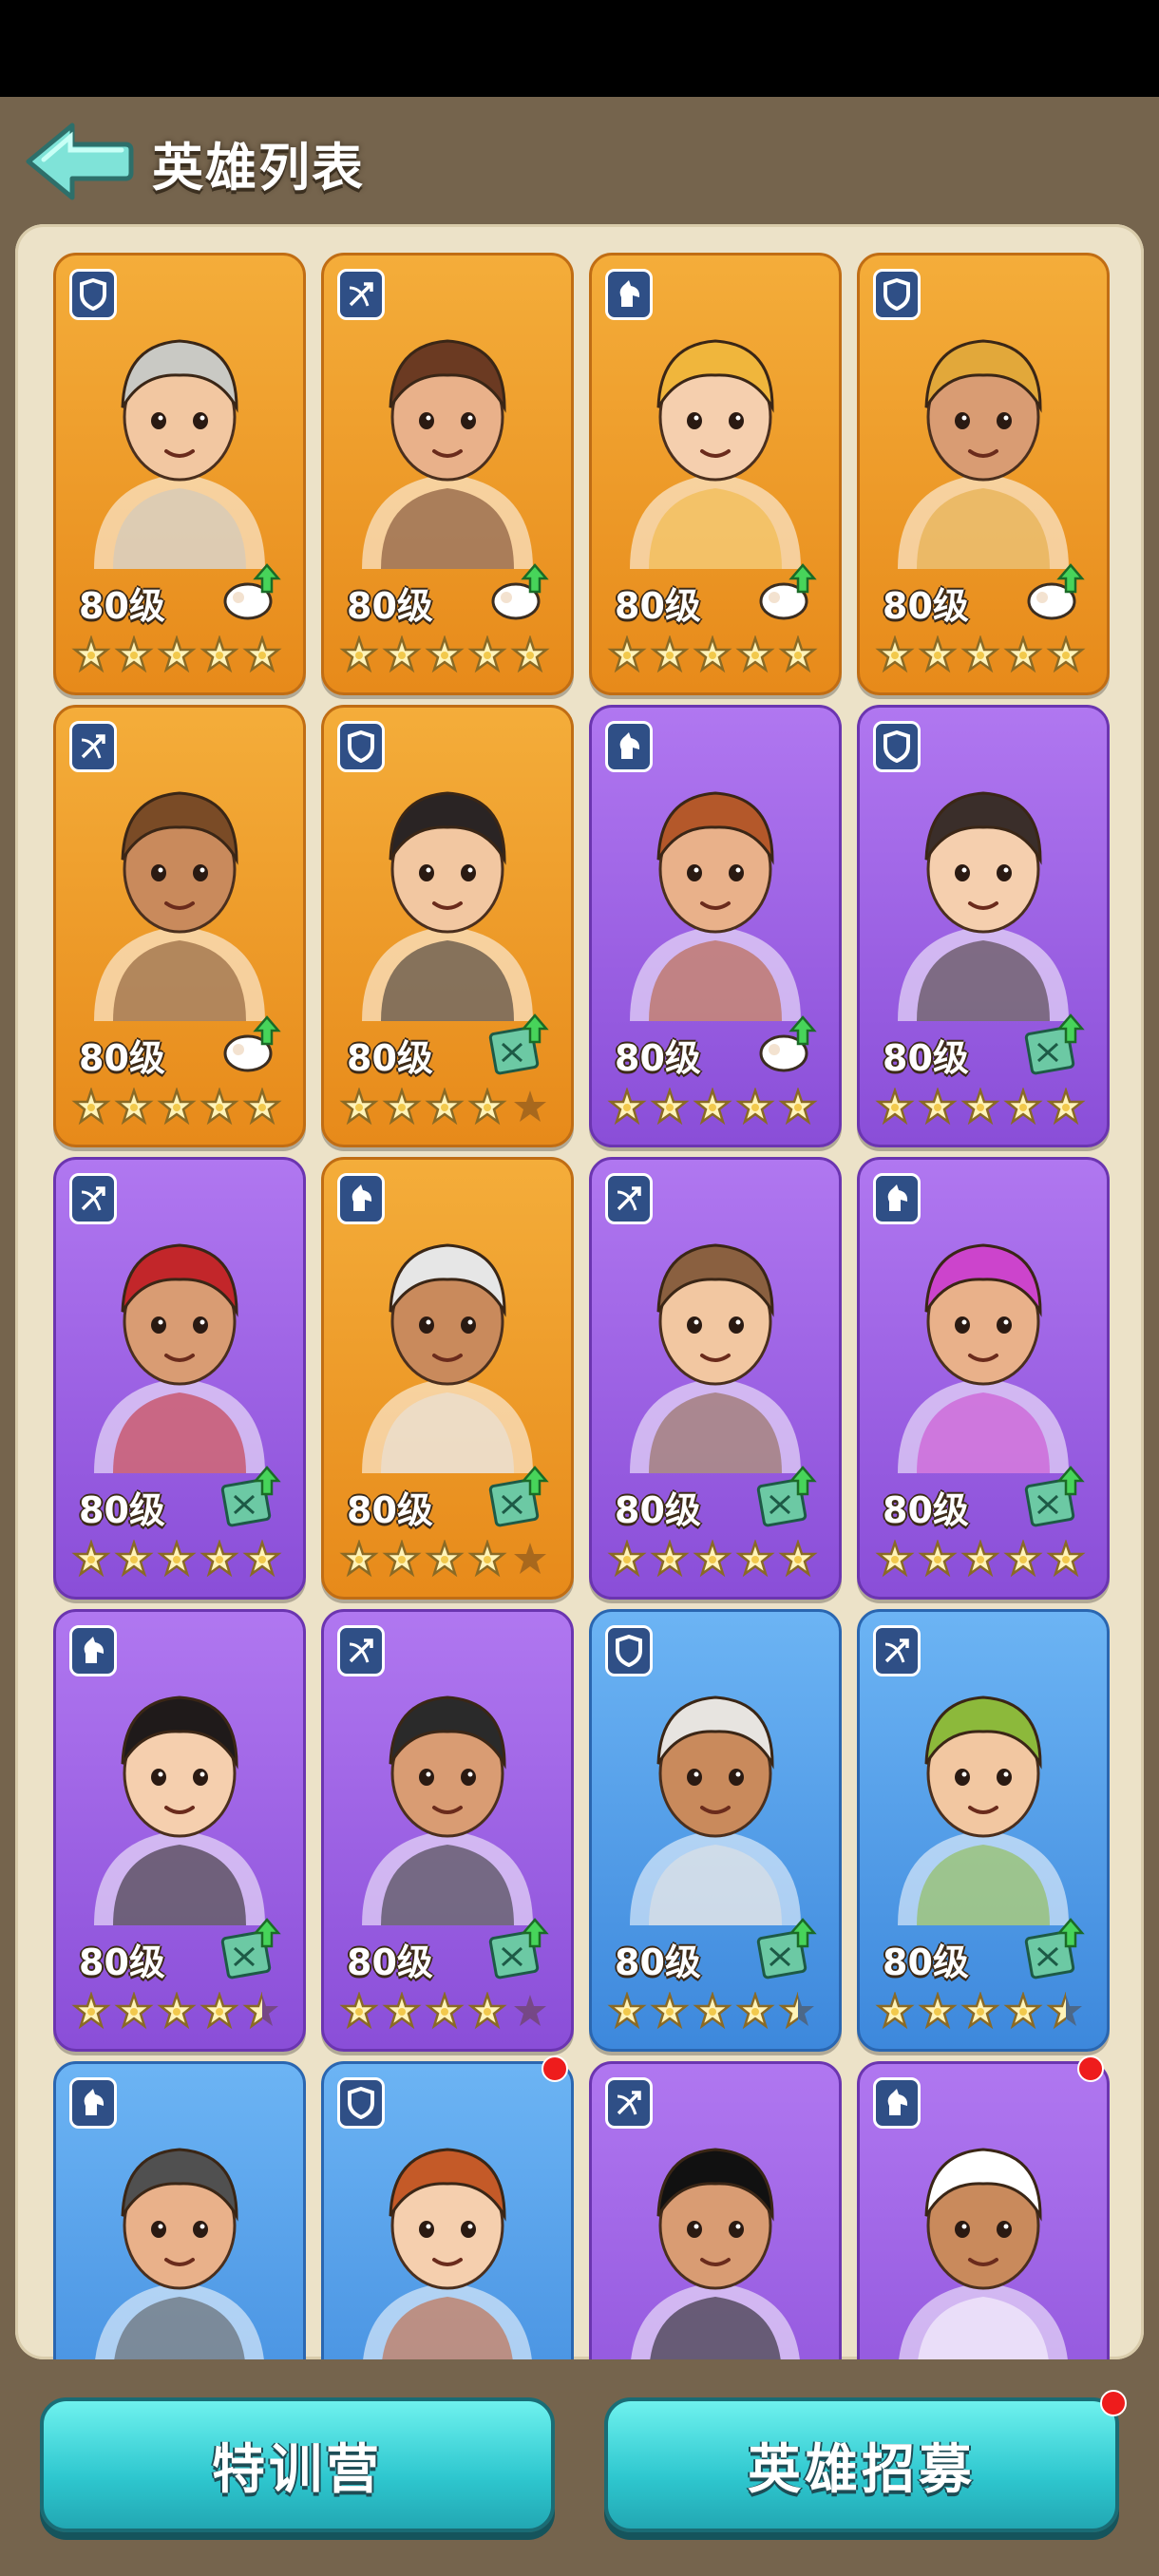  Describe the element at coordinates (629, 2103) in the screenshot. I see `bow-icon` at that location.